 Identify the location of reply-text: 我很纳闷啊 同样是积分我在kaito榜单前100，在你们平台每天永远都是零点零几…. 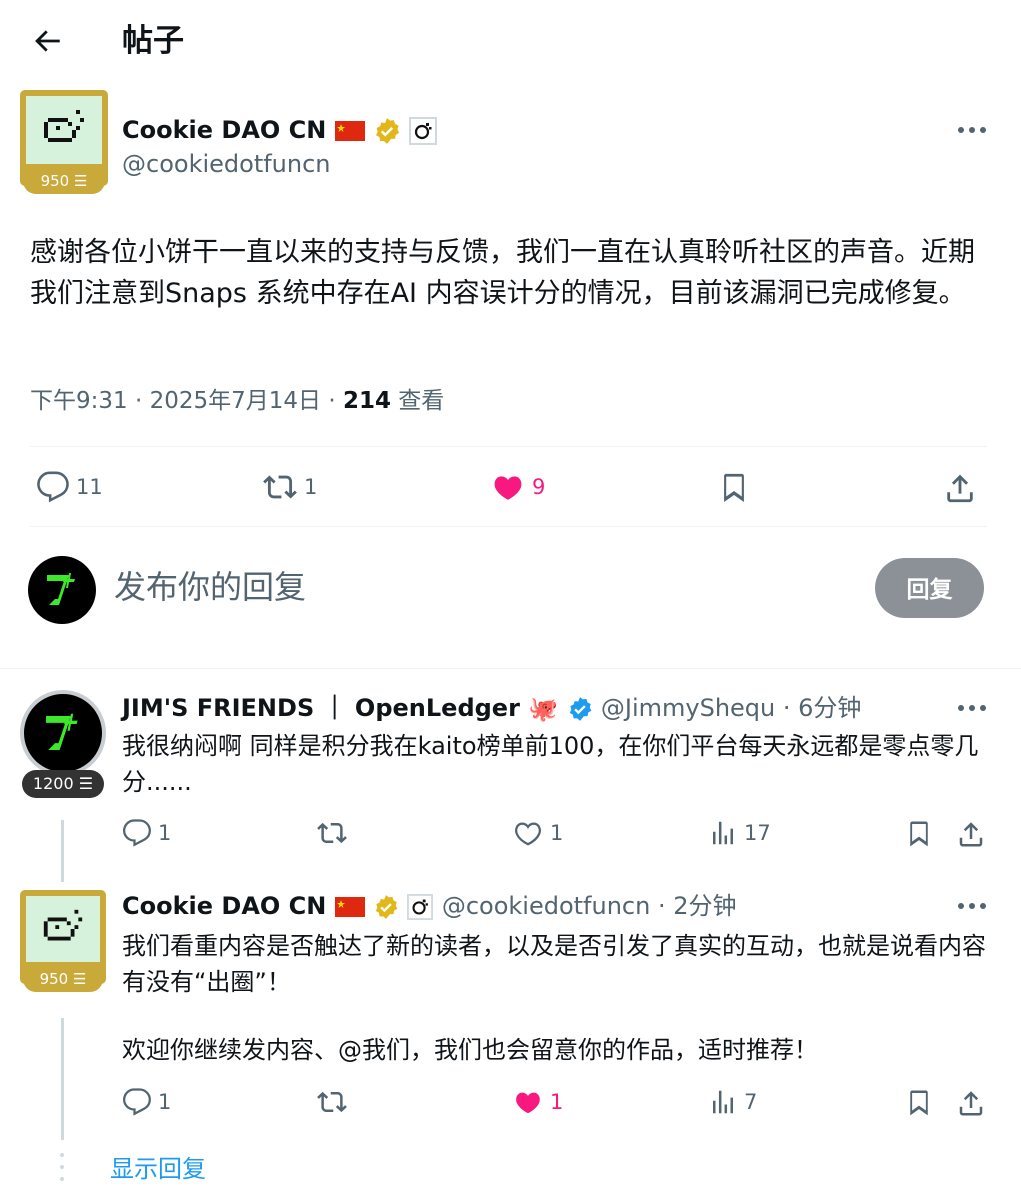
(550, 764).